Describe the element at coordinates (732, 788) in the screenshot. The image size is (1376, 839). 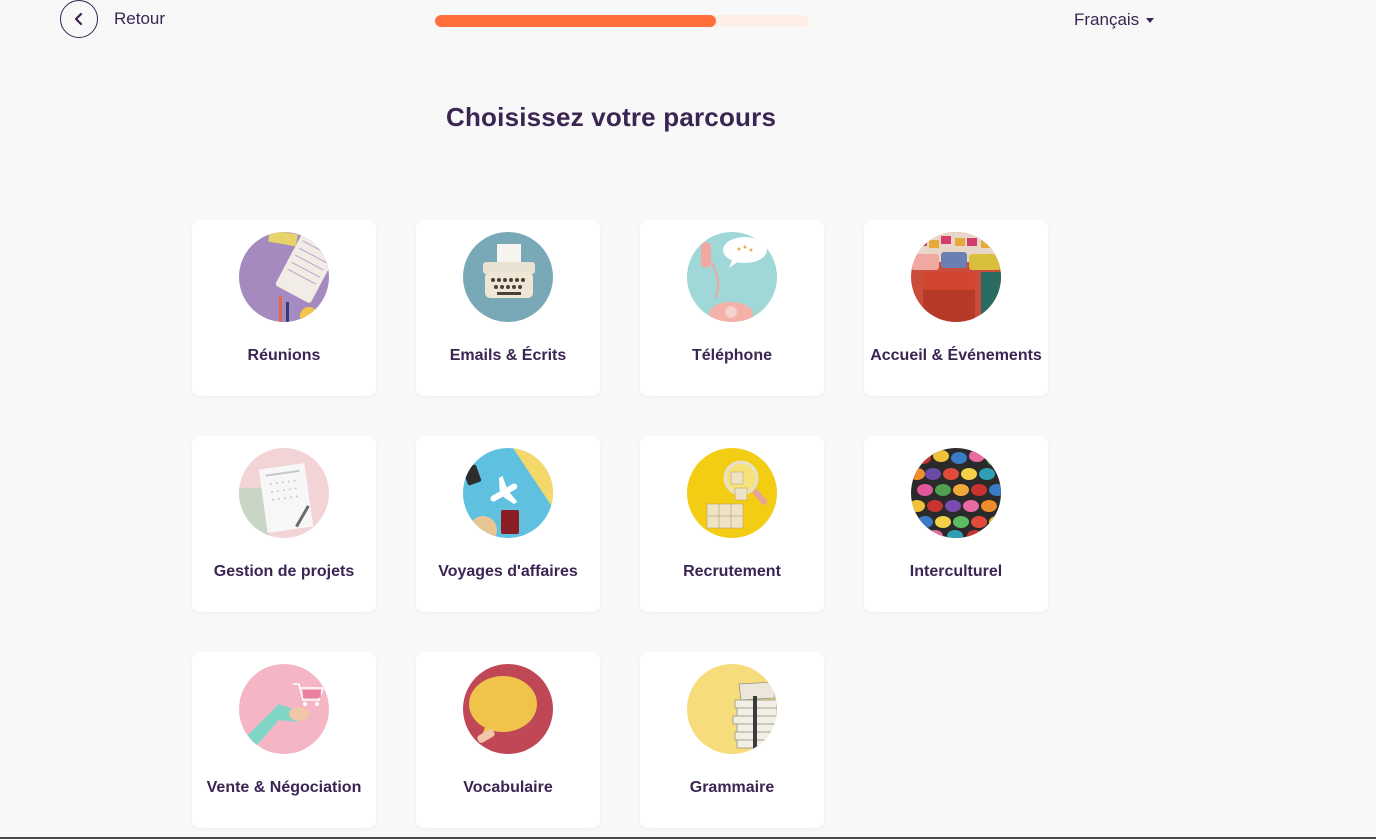
I see `card-label: Grammaire` at that location.